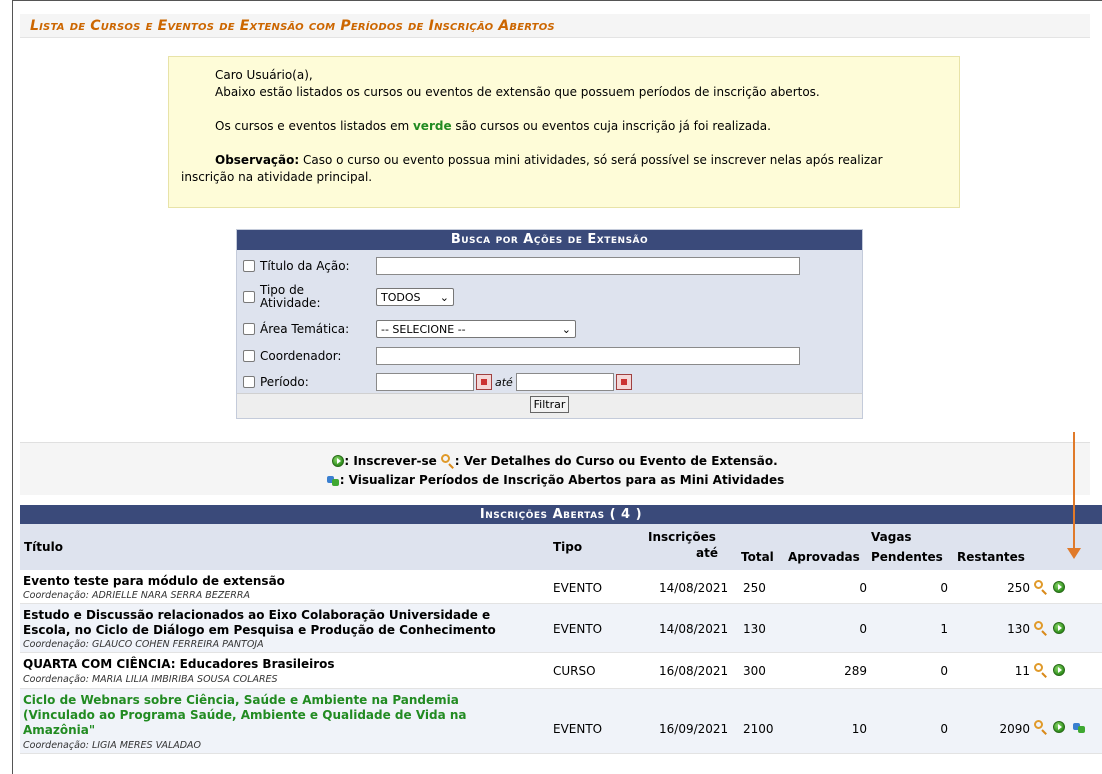 The height and width of the screenshot is (774, 1102). What do you see at coordinates (425, 382) in the screenshot?
I see `periodo-start-input` at bounding box center [425, 382].